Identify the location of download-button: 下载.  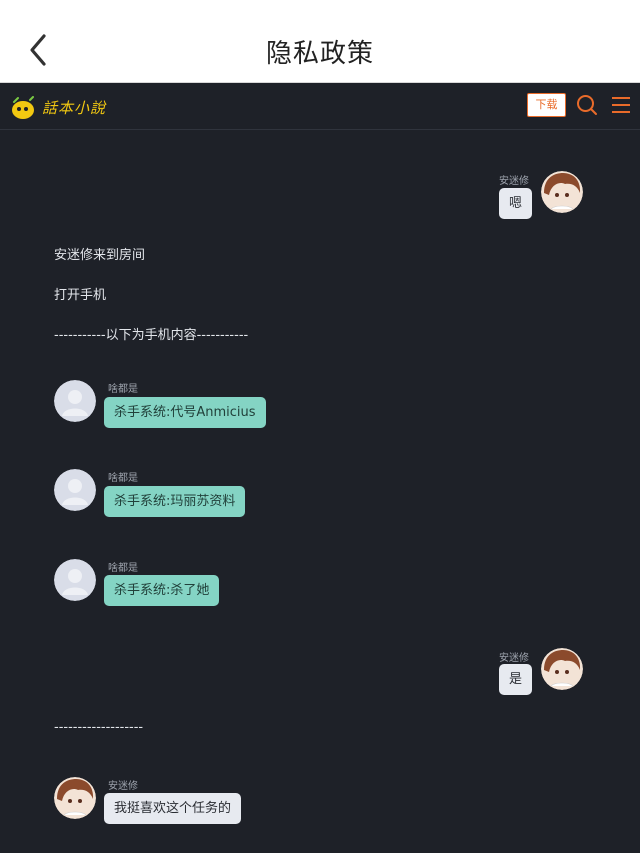
(546, 105).